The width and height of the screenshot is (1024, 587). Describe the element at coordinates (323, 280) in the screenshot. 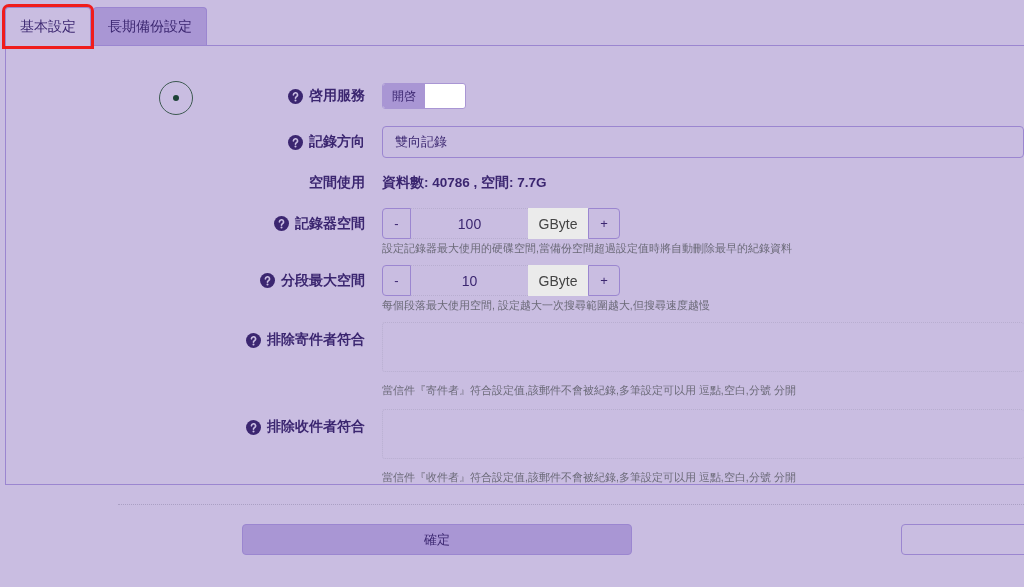

I see `field-label: 分段最大空間` at that location.